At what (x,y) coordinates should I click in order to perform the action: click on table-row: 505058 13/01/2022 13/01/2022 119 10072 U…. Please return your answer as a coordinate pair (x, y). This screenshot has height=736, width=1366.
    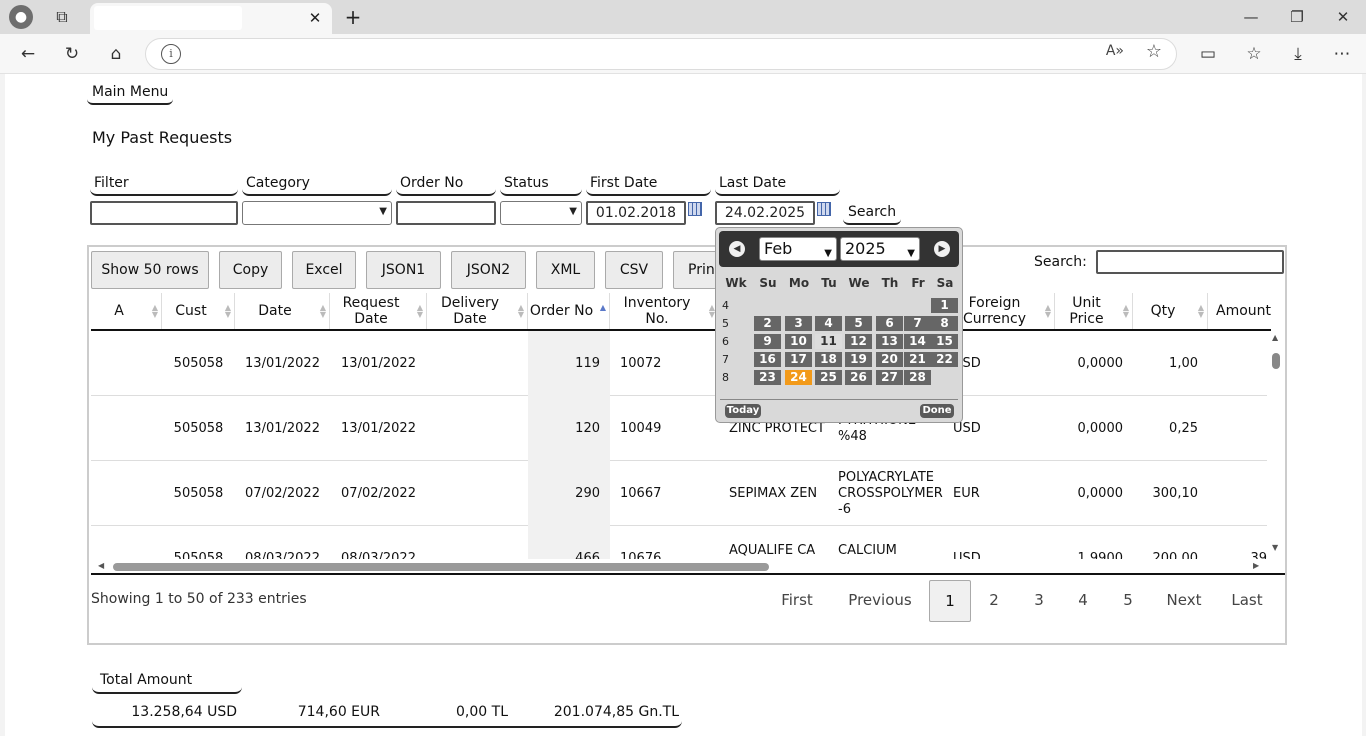
    Looking at the image, I should click on (679, 363).